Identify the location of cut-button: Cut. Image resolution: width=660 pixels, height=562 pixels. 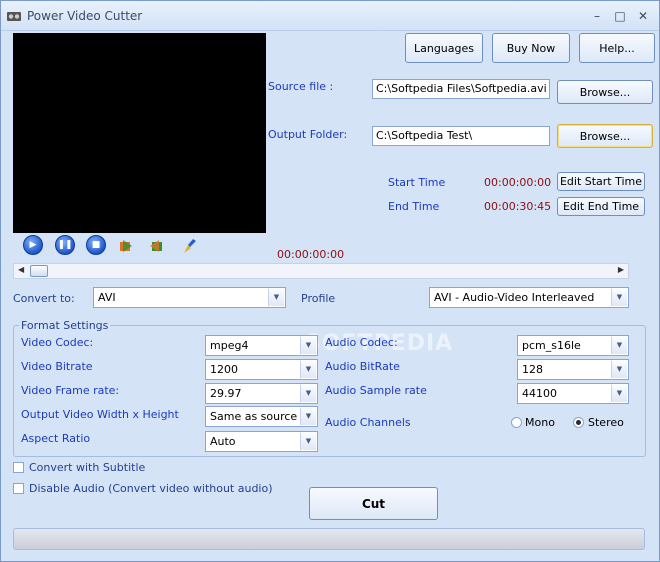
(373, 503).